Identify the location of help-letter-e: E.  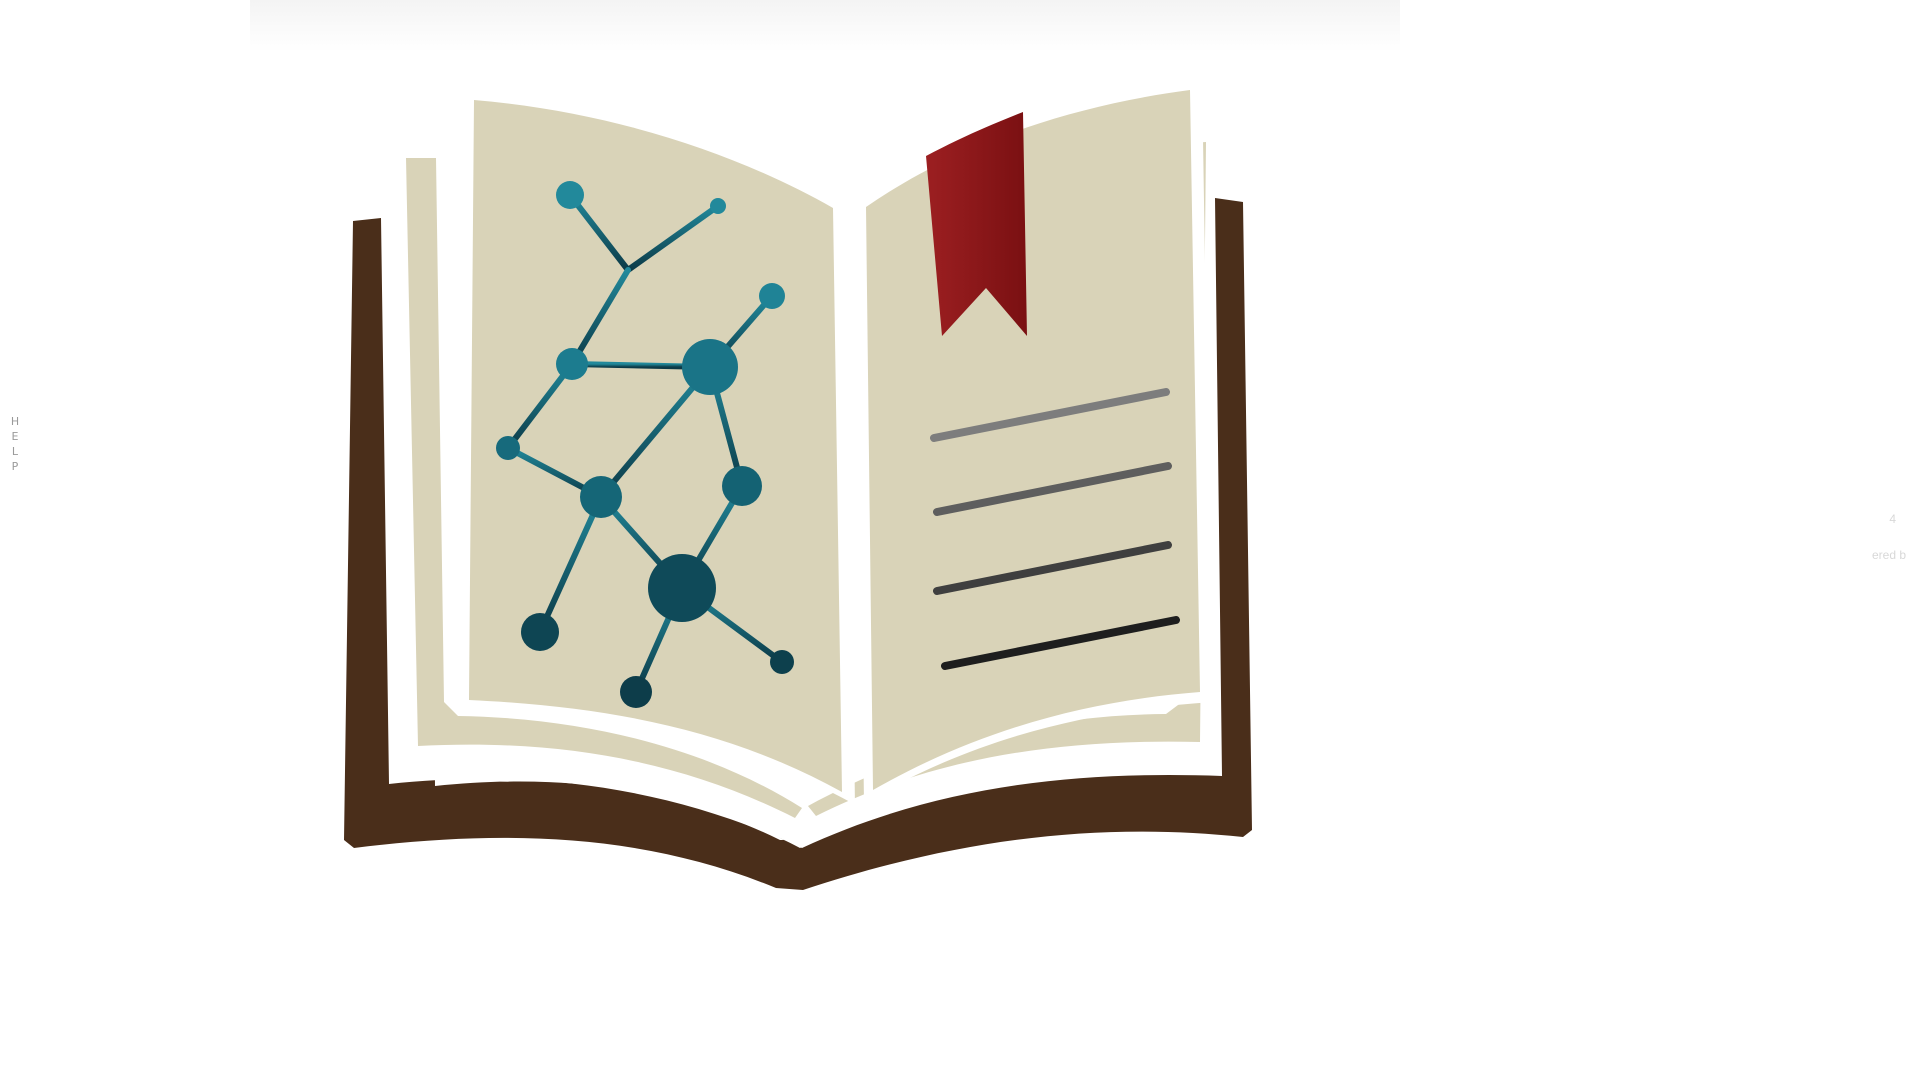
(15, 436).